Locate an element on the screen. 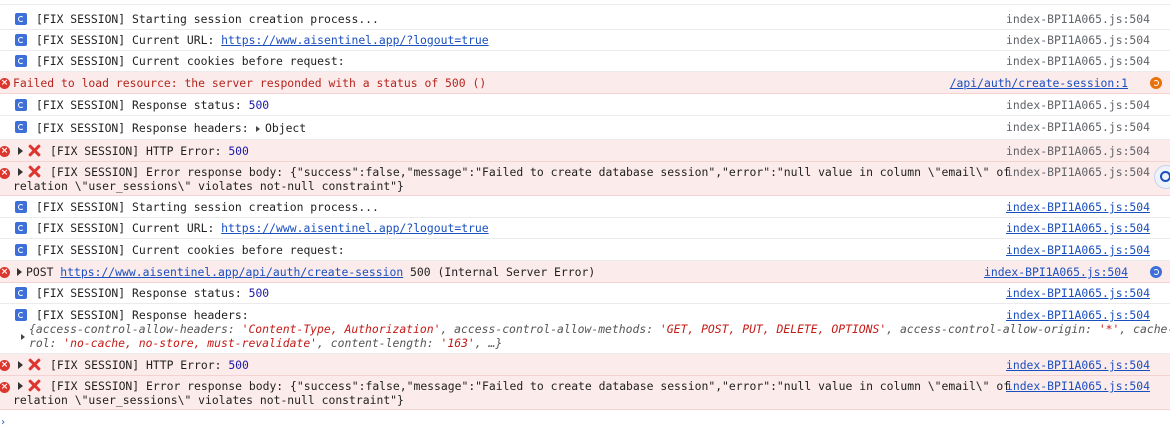 Image resolution: width=1170 pixels, height=429 pixels. header-key: , access-control-allow-origin: is located at coordinates (992, 329).